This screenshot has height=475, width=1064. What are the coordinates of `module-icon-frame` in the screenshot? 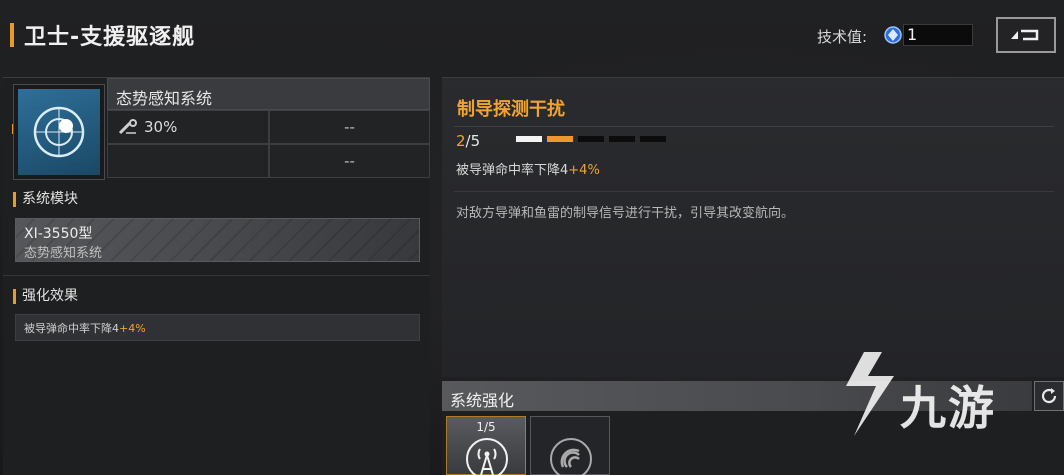 It's located at (59, 132).